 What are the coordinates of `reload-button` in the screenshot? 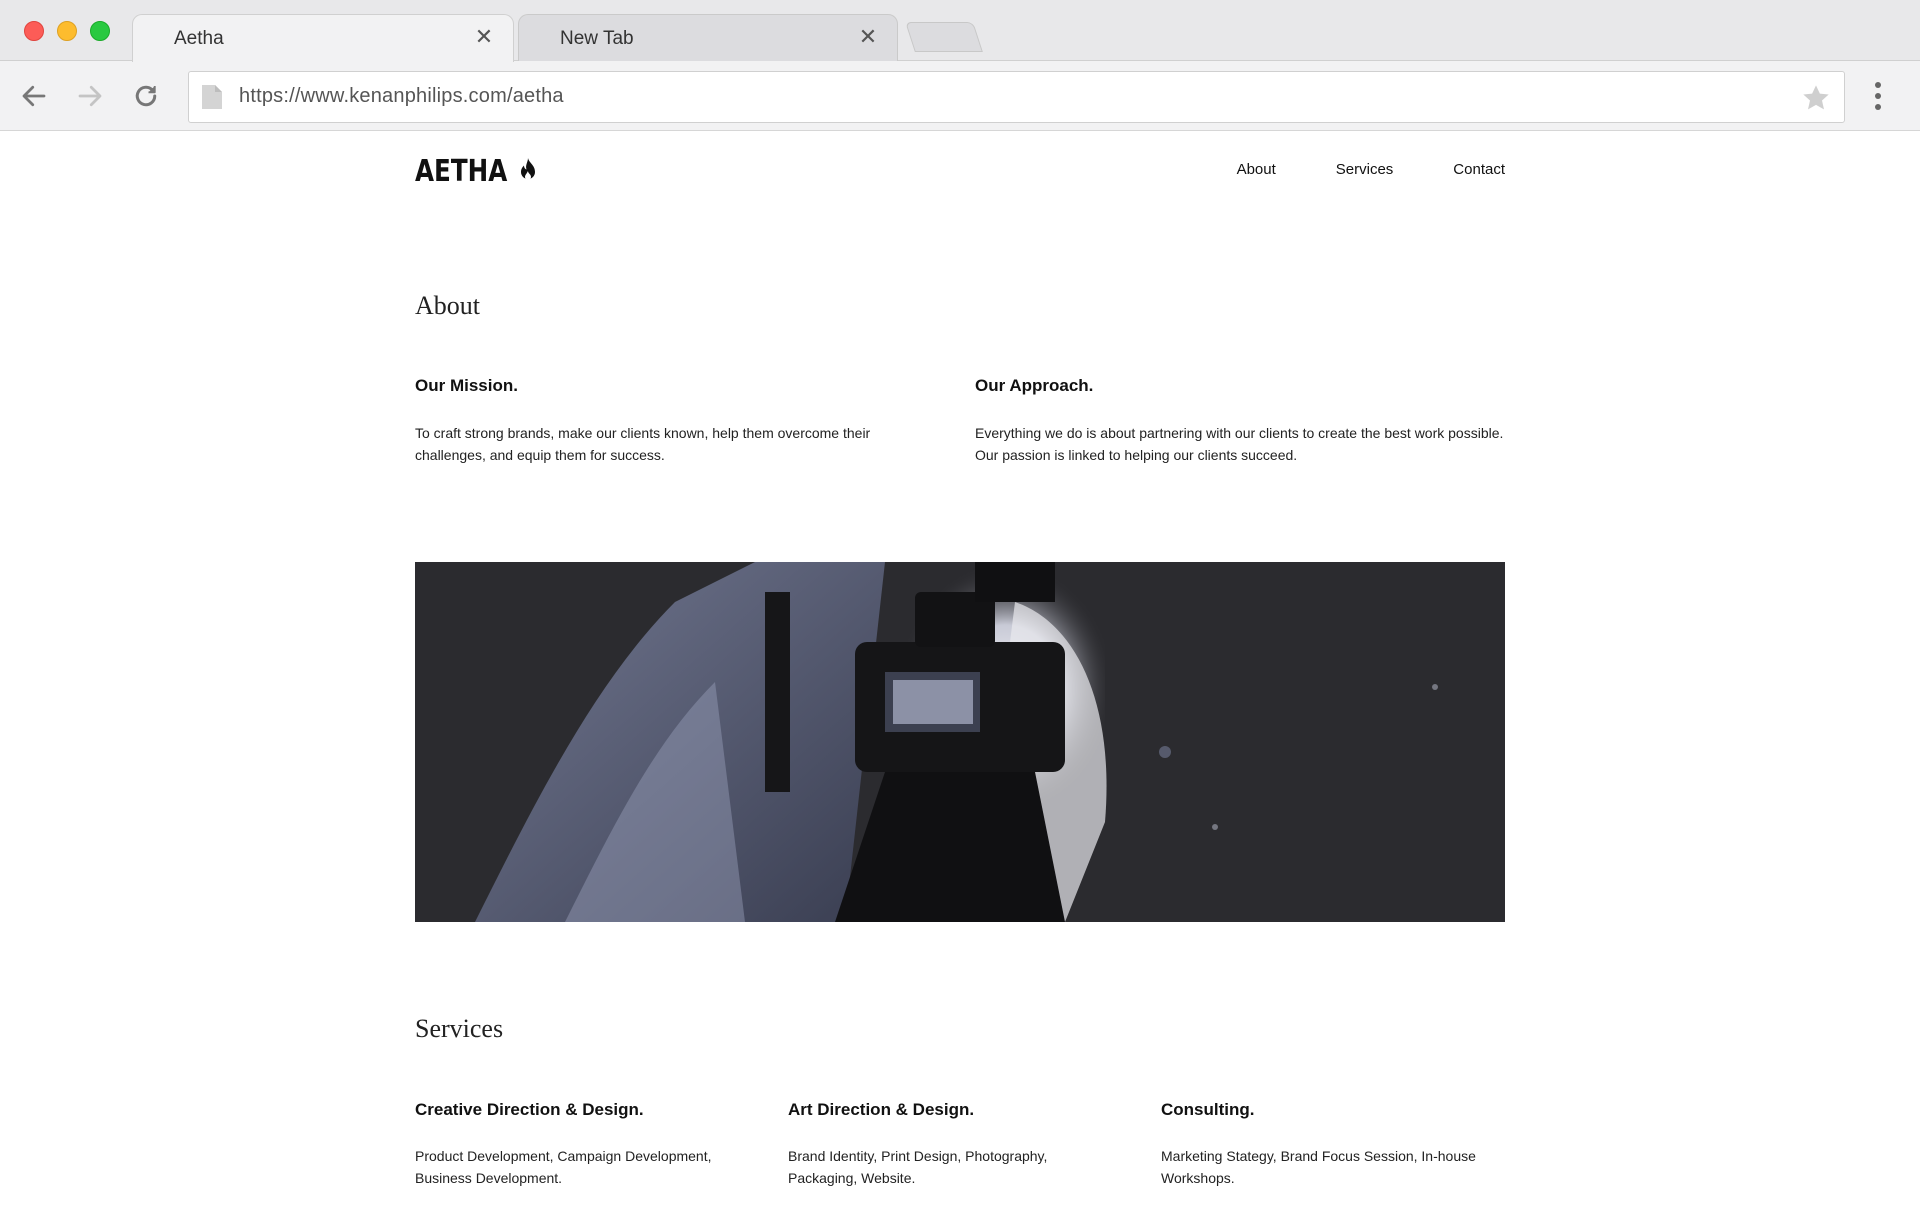 It's located at (146, 96).